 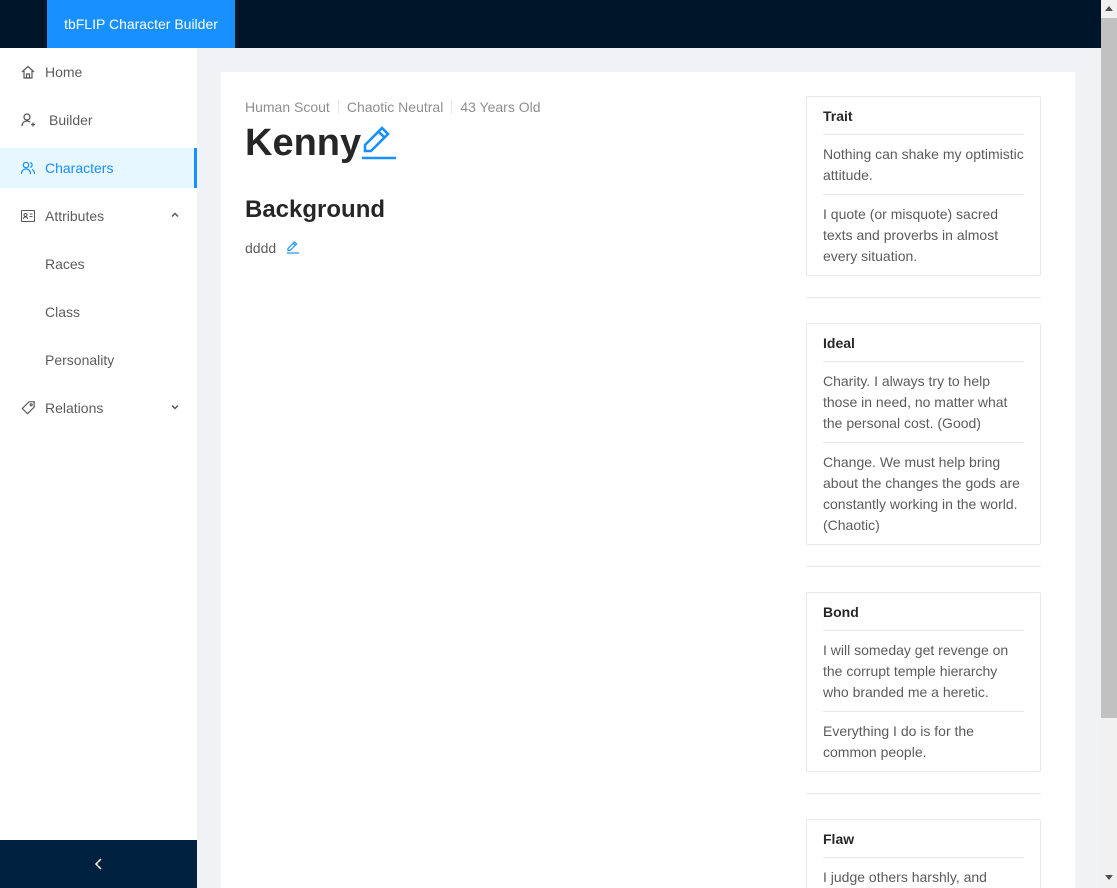 I want to click on sidebar-item-label: Personality, so click(x=80, y=360).